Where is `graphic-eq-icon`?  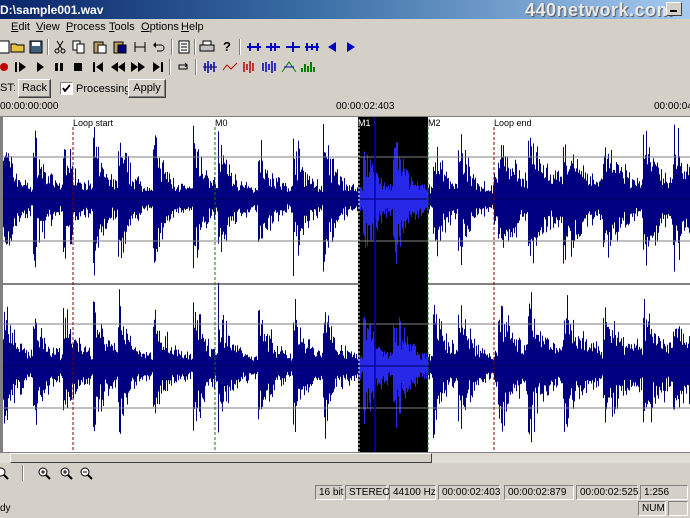 graphic-eq-icon is located at coordinates (230, 66).